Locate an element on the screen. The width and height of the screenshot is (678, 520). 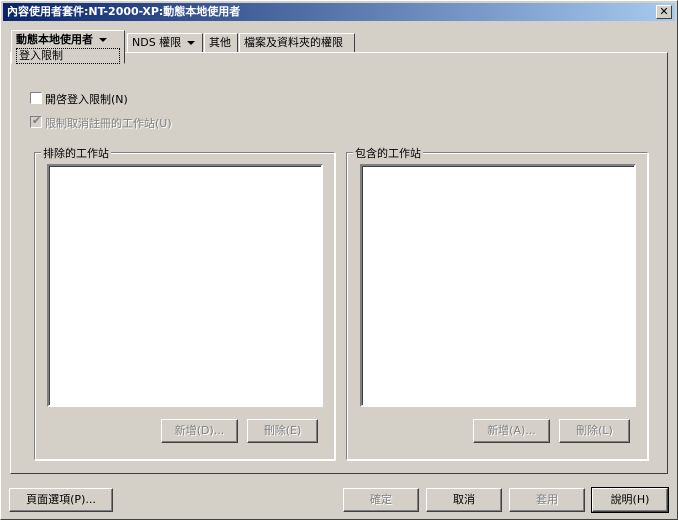
tab-dynamic-local-user: 動態本地使用者 登入限制 is located at coordinates (68, 47).